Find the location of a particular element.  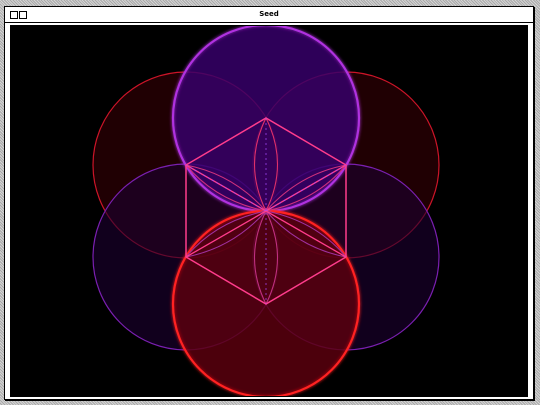

window-title: Seed is located at coordinates (269, 14).